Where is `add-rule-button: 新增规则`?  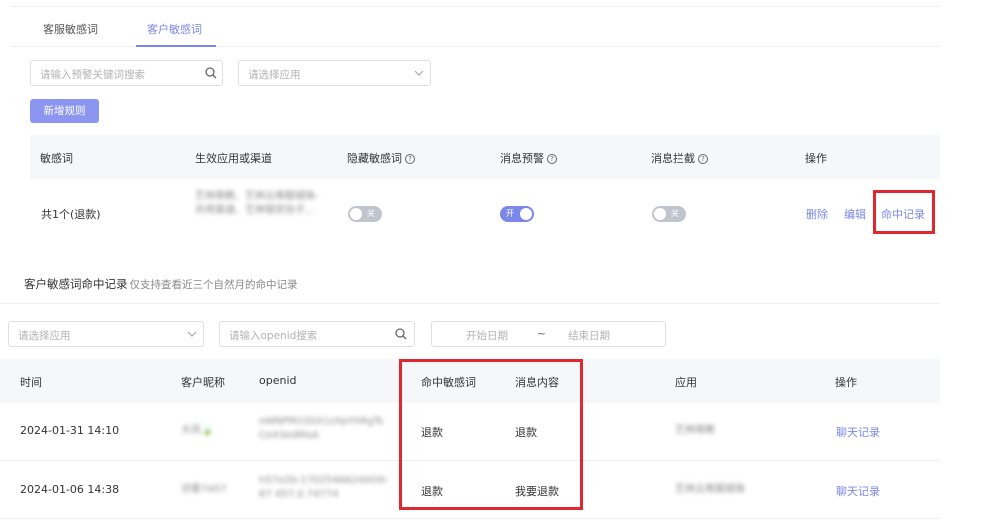
add-rule-button: 新增规则 is located at coordinates (64, 111).